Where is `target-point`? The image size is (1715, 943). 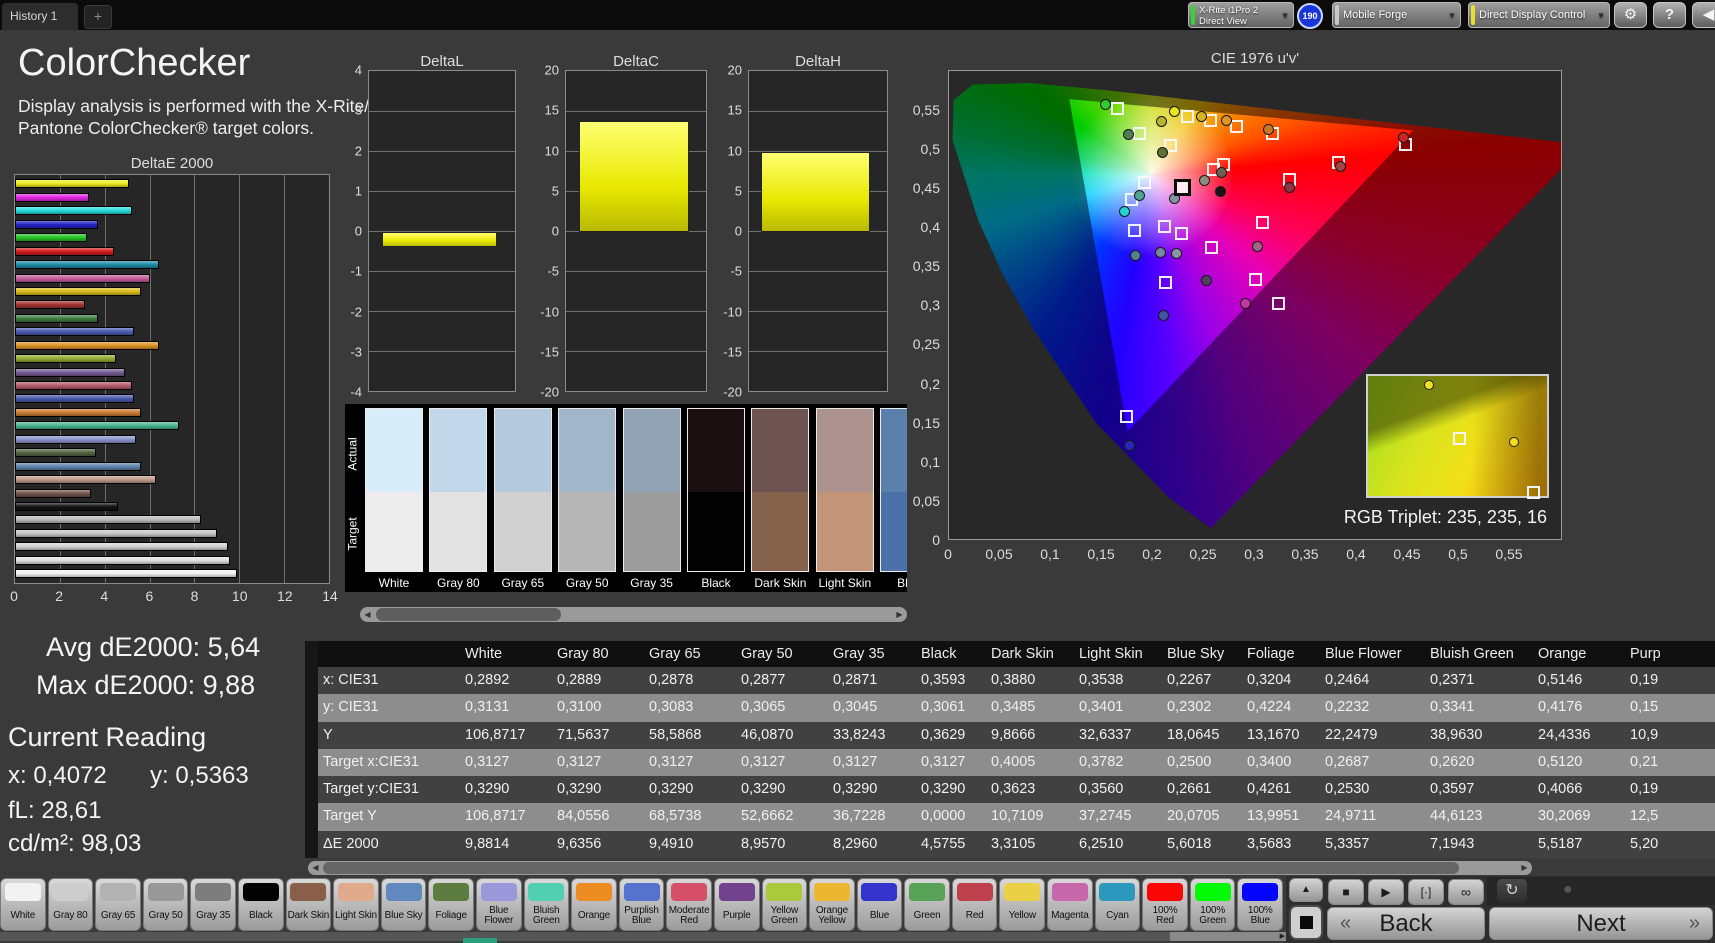
target-point is located at coordinates (1139, 133).